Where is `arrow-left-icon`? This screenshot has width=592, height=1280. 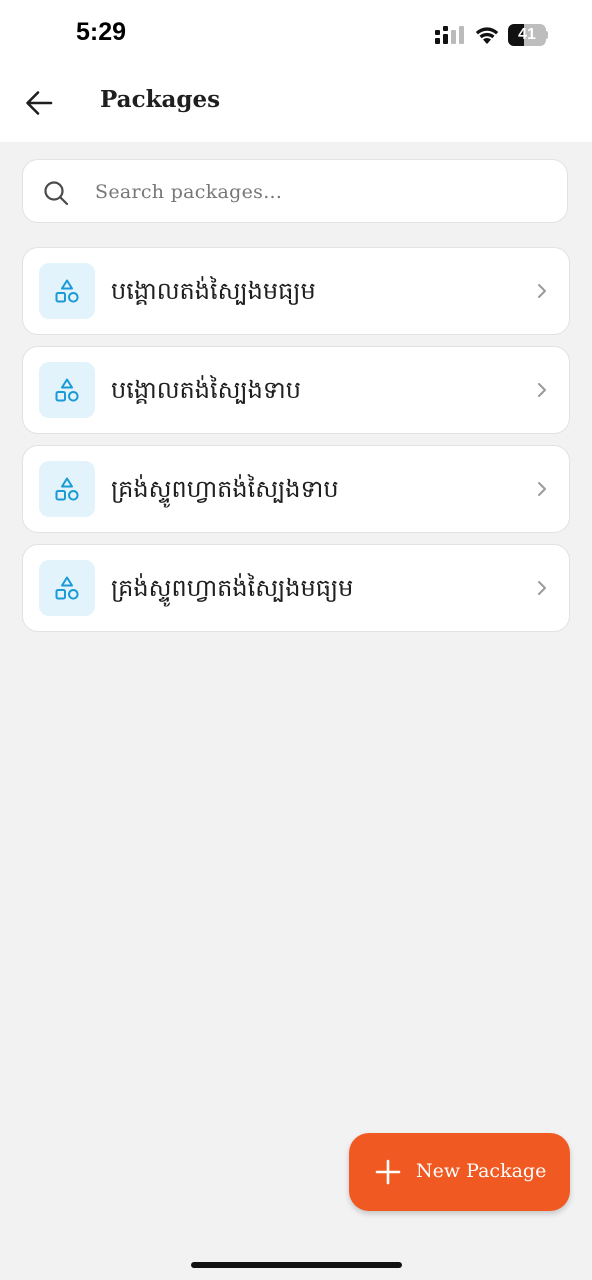
arrow-left-icon is located at coordinates (39, 103).